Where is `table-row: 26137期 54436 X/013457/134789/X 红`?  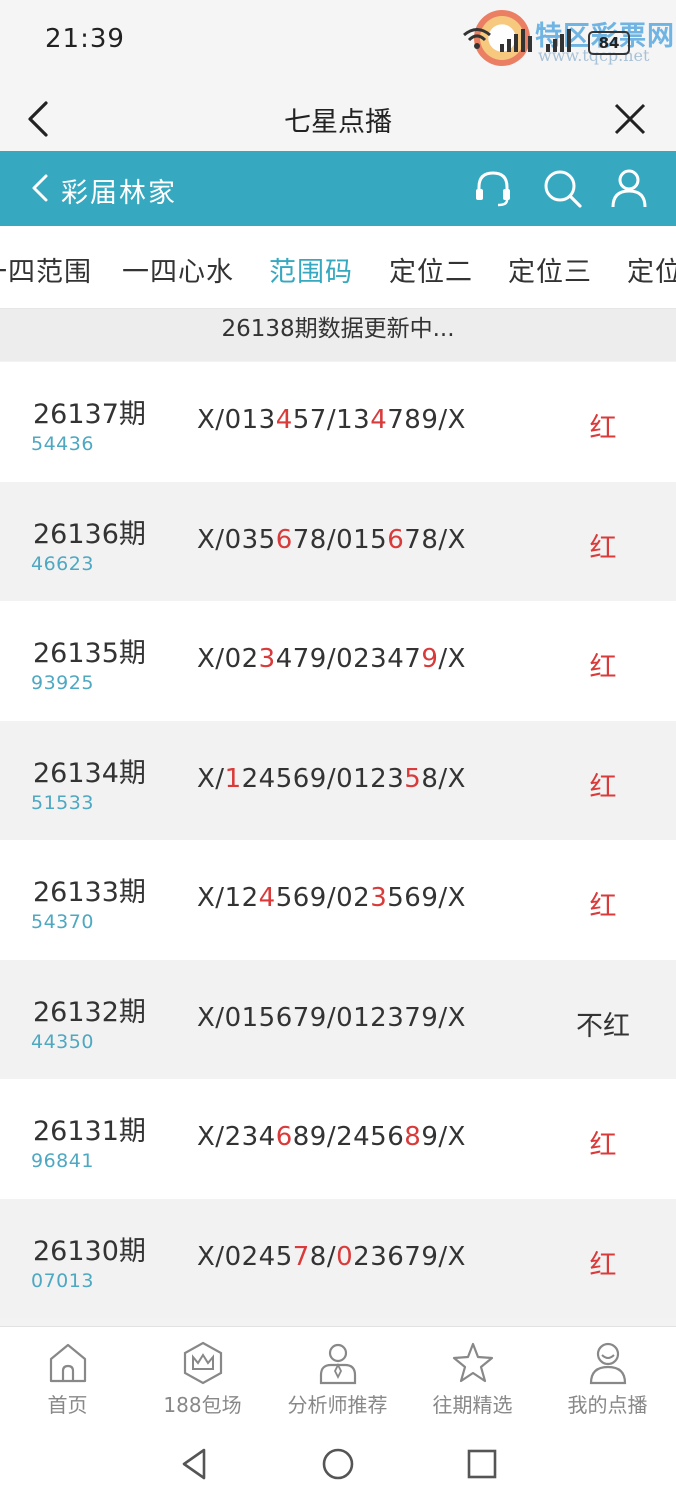
table-row: 26137期 54436 X/013457/134789/X 红 is located at coordinates (338, 422).